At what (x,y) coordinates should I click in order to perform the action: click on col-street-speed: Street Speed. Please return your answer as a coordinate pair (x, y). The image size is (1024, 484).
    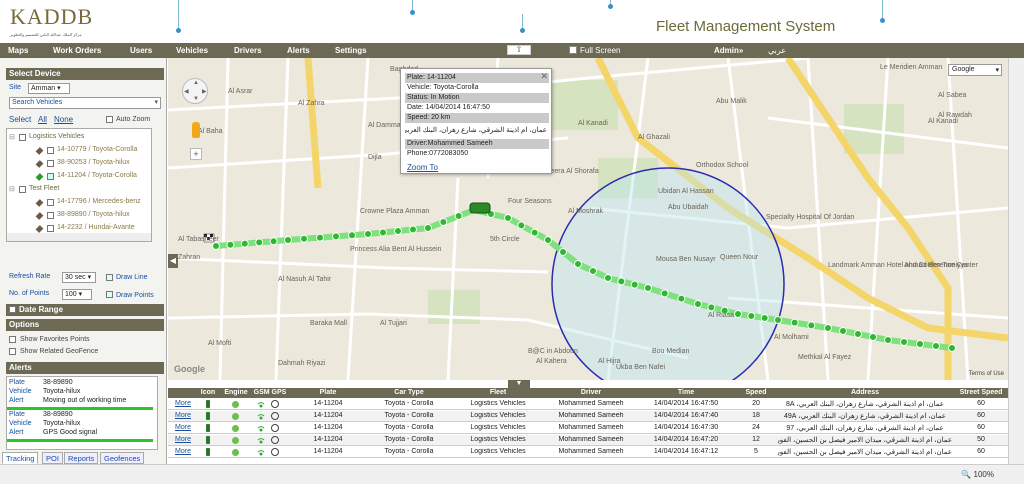
    Looking at the image, I should click on (981, 392).